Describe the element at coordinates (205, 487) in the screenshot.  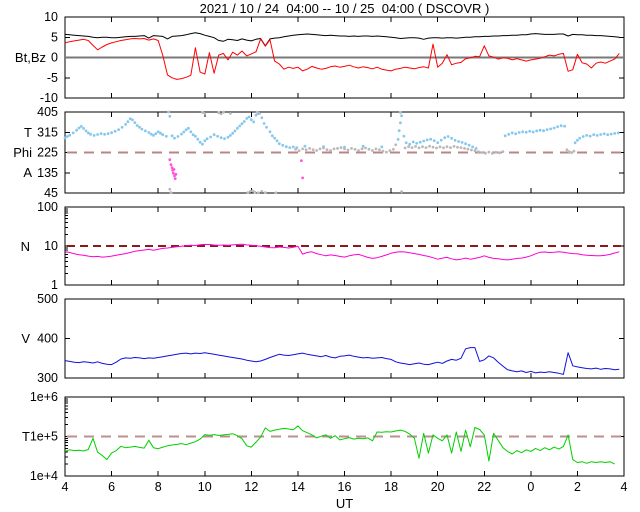
I see `xtick-label: 10` at that location.